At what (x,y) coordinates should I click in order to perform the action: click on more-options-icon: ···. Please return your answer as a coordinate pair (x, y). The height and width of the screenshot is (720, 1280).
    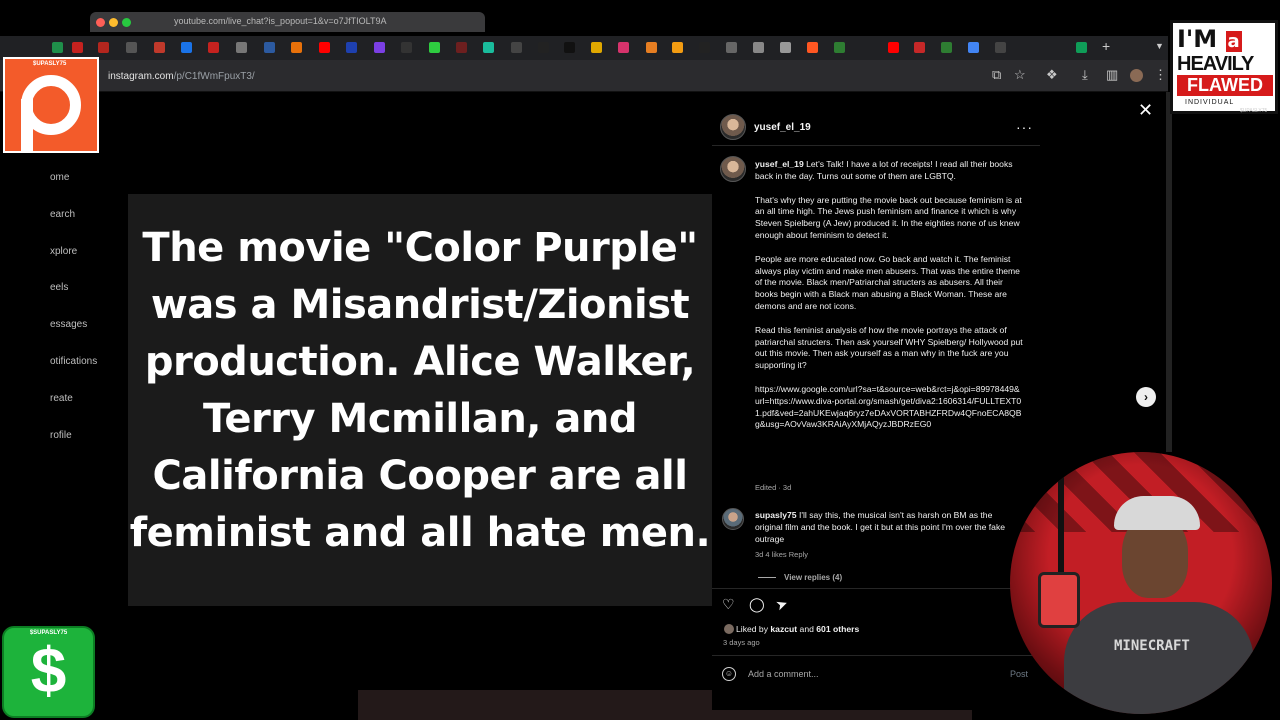
    Looking at the image, I should click on (1024, 127).